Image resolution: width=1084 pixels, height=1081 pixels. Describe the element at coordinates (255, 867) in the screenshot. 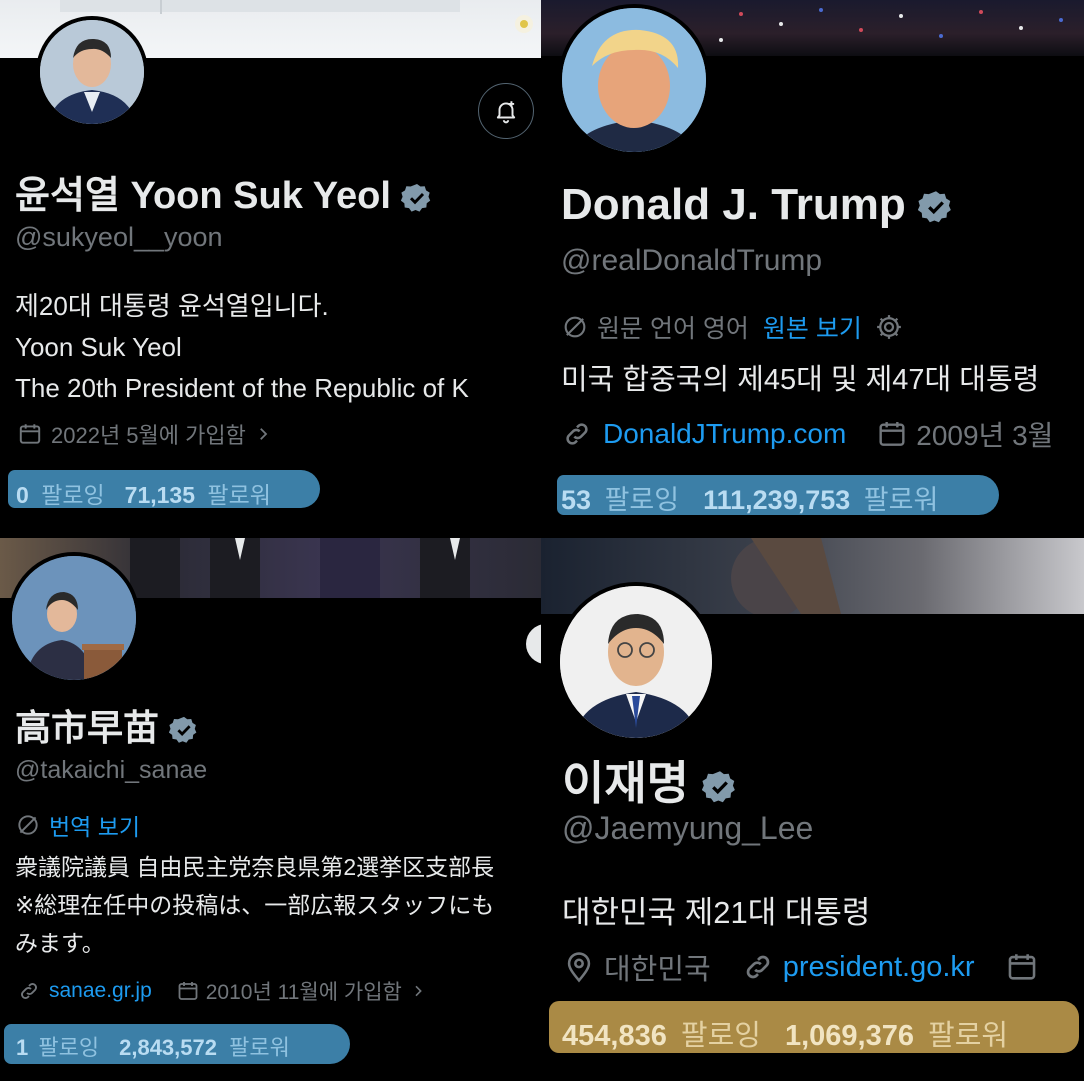

I see `bio-line: 衆議院議員 自由民主党奈良県第2選挙区支部長` at that location.